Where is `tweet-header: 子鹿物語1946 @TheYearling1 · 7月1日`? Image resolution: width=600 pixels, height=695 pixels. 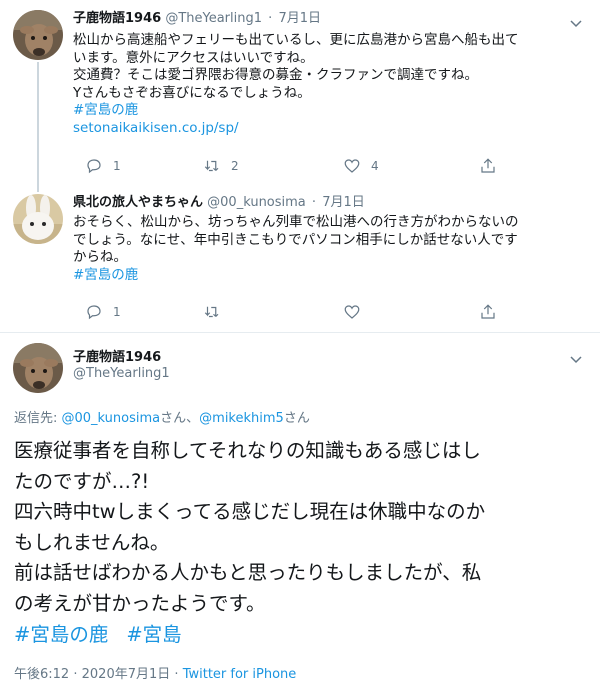
tweet-header: 子鹿物語1946 @TheYearling1 · 7月1日 is located at coordinates (197, 19).